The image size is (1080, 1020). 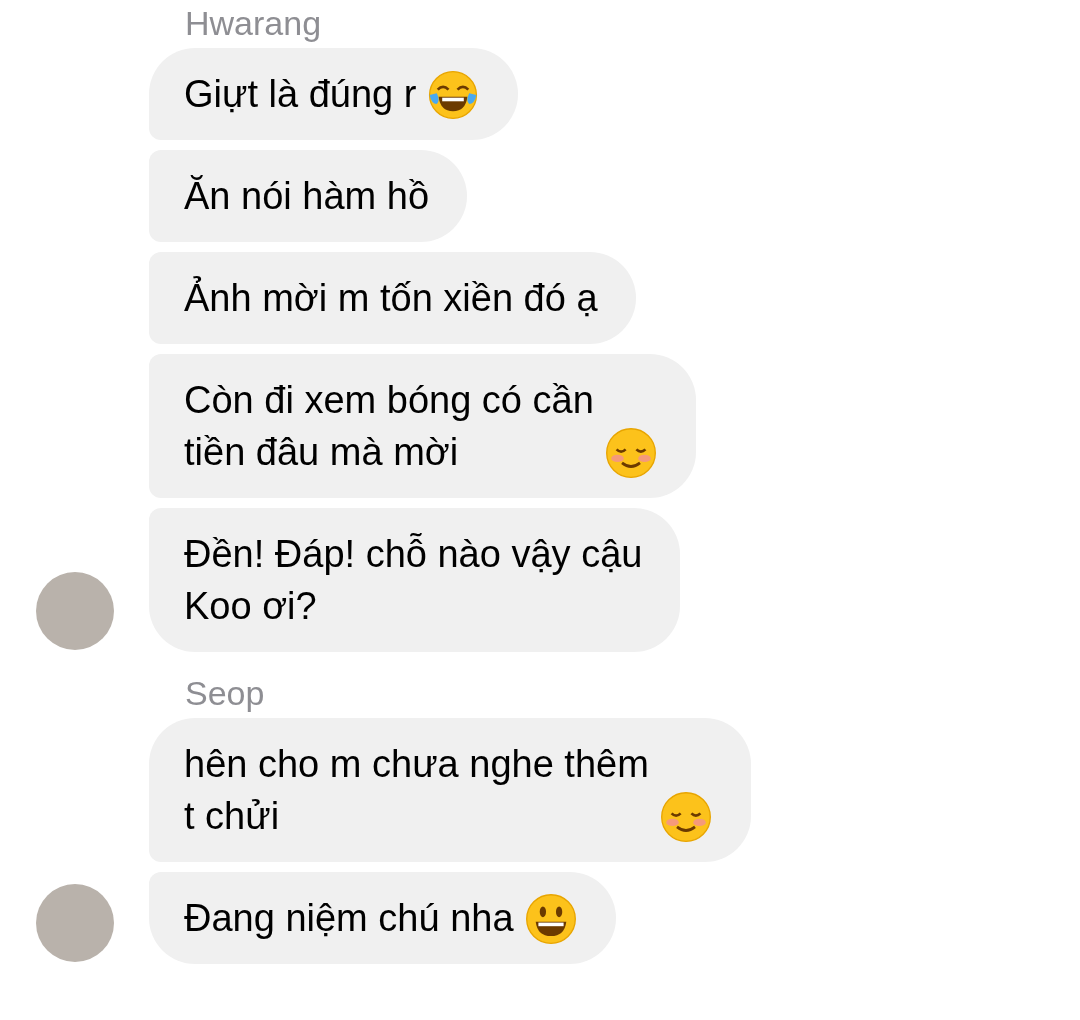 I want to click on message-text: Ăn nói hàm hồ, so click(x=307, y=196).